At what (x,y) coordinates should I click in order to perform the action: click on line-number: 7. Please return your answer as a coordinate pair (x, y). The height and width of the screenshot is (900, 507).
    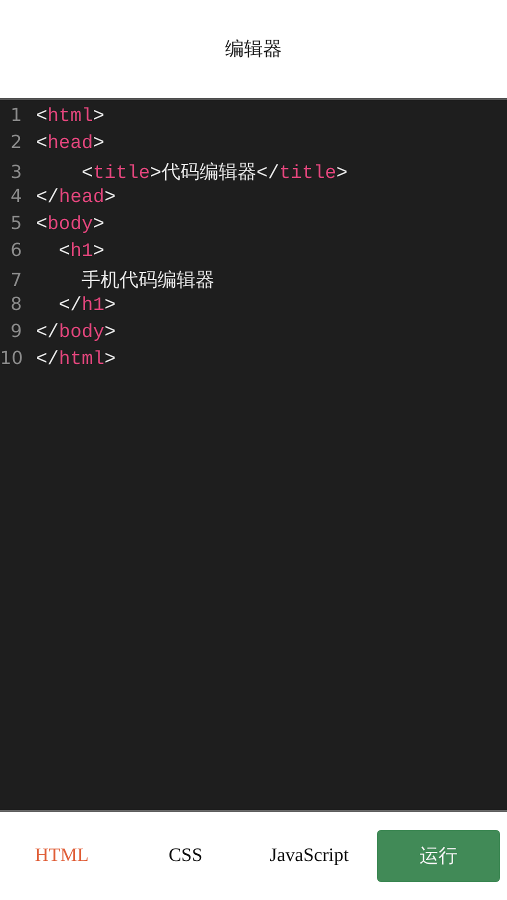
    Looking at the image, I should click on (16, 280).